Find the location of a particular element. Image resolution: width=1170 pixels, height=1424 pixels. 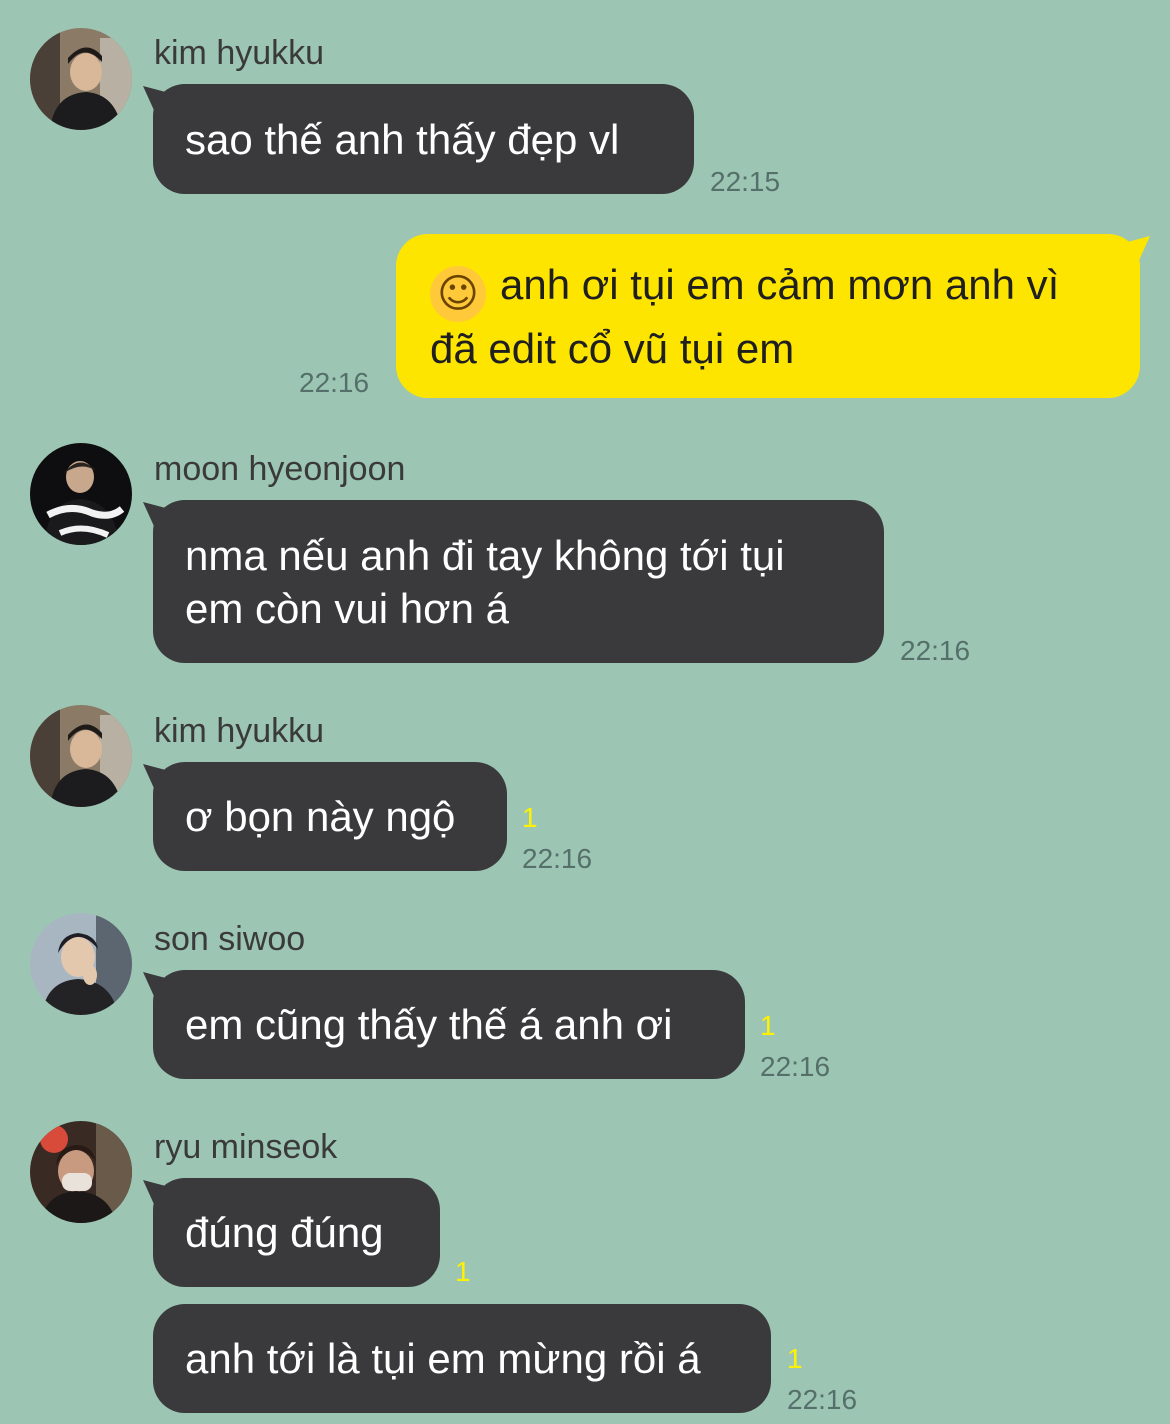

message-text: ơ bọn này ngộ is located at coordinates (320, 816).